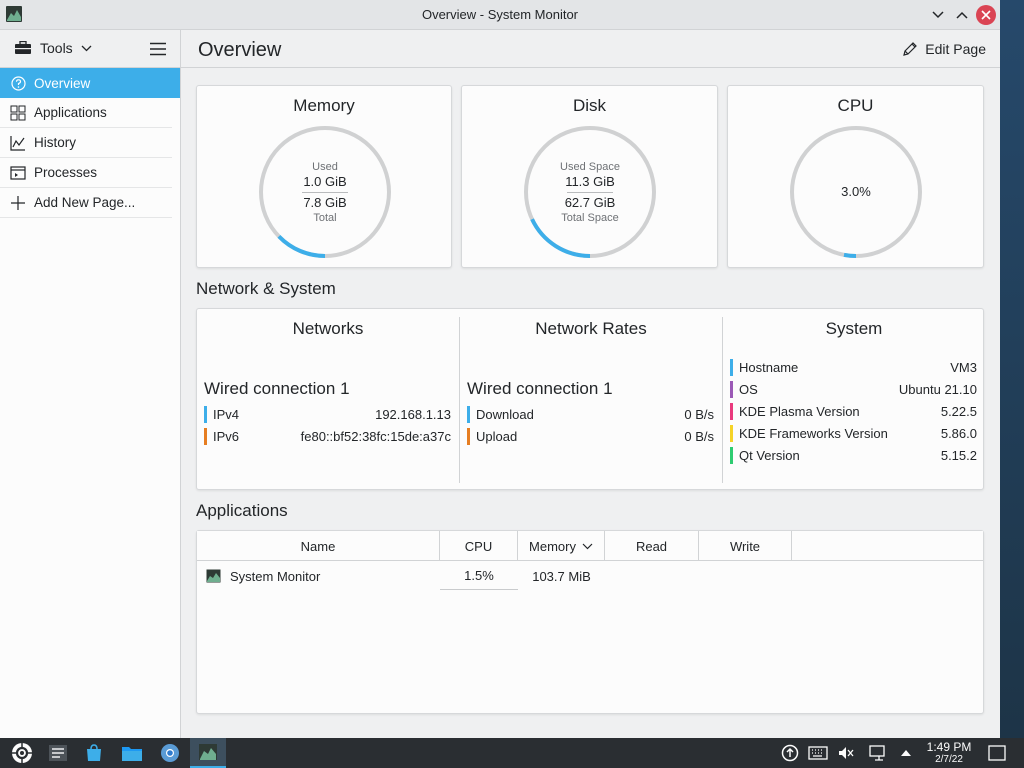  I want to click on column-header-memory: Memory, so click(561, 546).